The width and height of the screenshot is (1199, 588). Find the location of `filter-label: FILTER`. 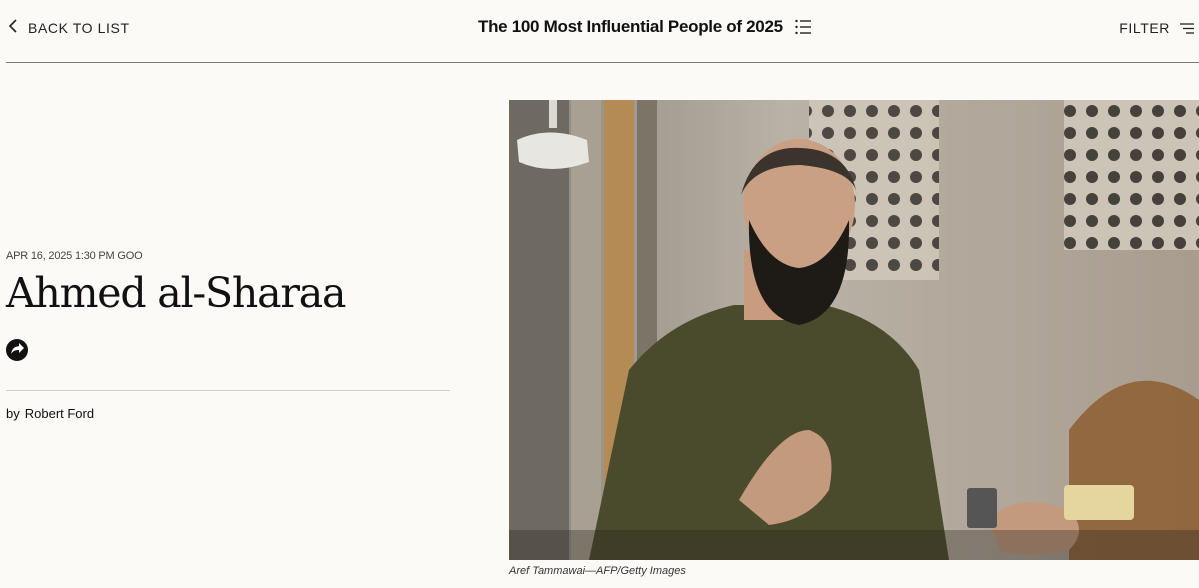

filter-label: FILTER is located at coordinates (1144, 28).